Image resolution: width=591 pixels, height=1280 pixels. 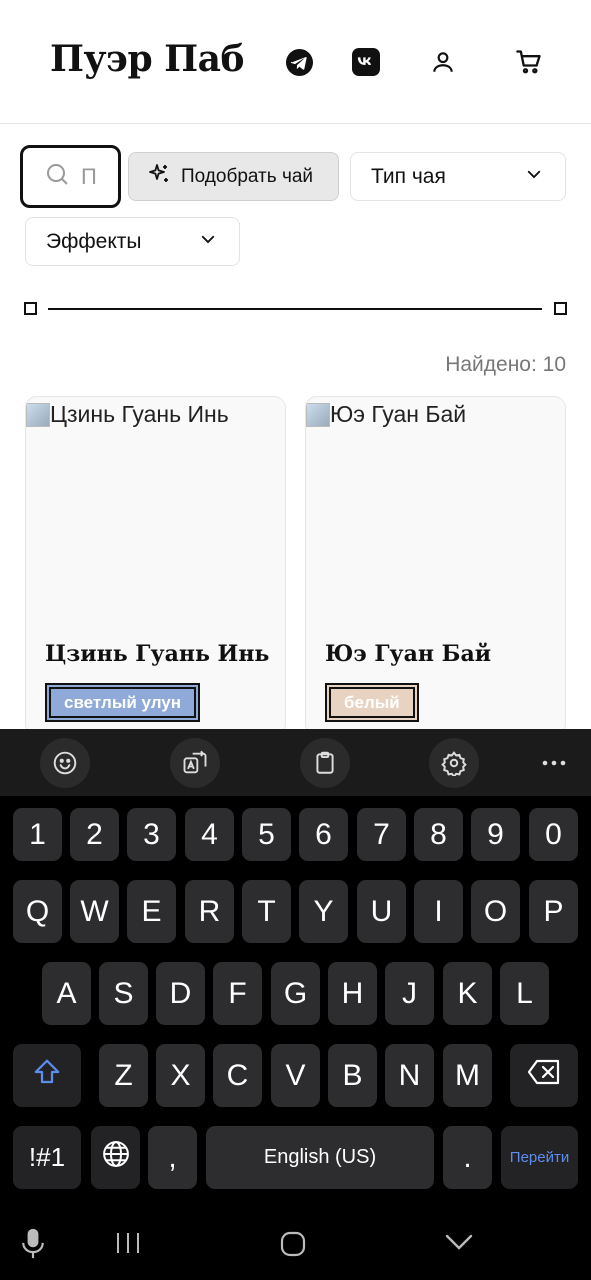 What do you see at coordinates (266, 834) in the screenshot?
I see `key-5: 5` at bounding box center [266, 834].